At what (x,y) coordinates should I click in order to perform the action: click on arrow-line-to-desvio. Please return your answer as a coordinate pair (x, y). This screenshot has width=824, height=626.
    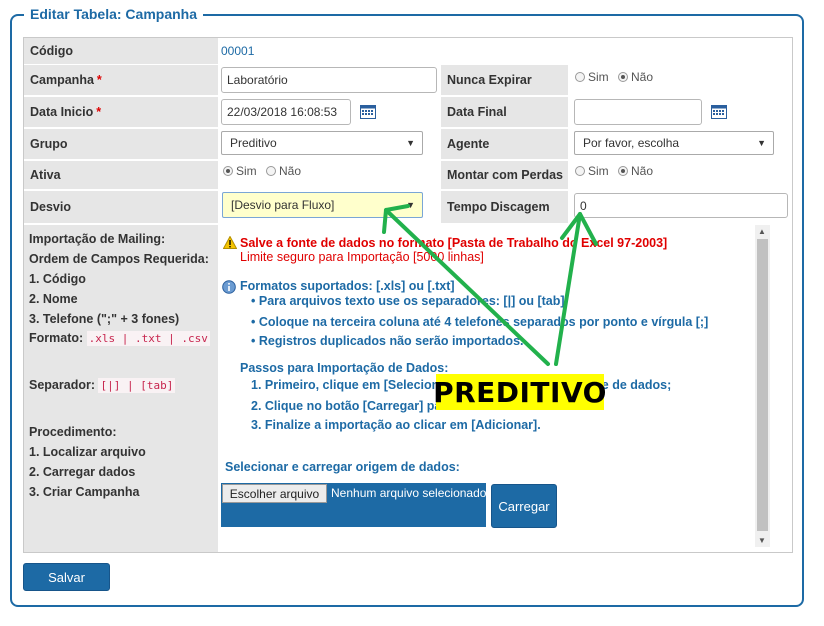
    Looking at the image, I should click on (467, 287).